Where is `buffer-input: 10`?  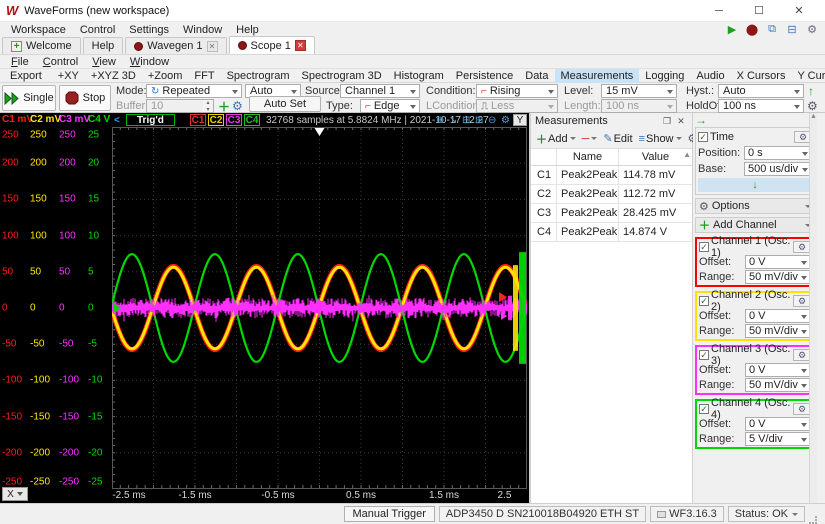
buffer-input: 10 is located at coordinates (175, 106).